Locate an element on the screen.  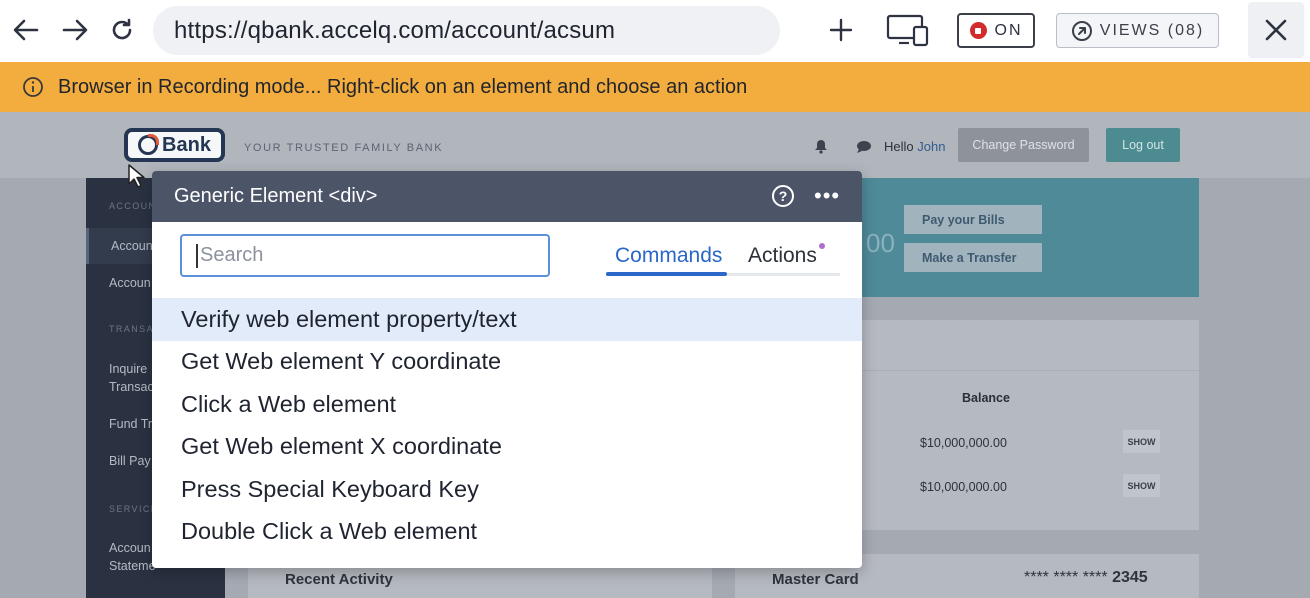
devices-icon is located at coordinates (907, 30).